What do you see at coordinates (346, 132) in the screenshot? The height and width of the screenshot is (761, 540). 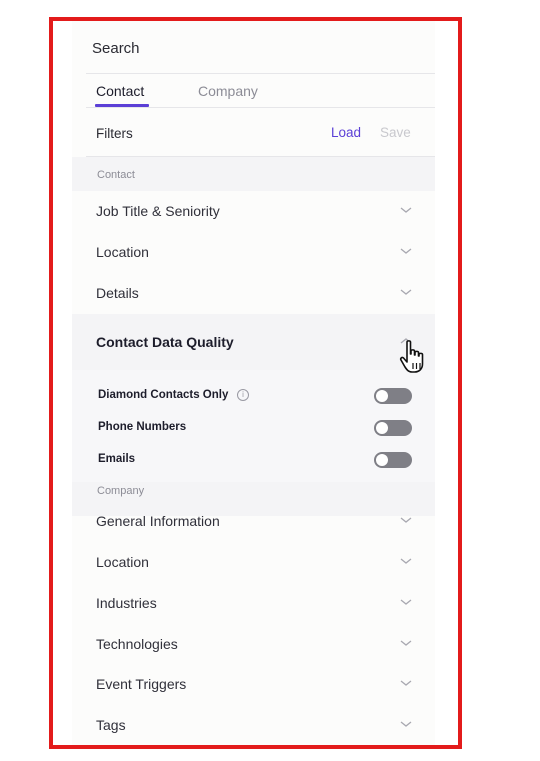 I see `load-button: Load` at bounding box center [346, 132].